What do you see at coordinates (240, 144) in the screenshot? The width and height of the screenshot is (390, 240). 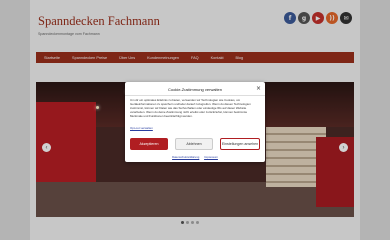 I see `view-settings-button: Einstellungen ansehen` at bounding box center [240, 144].